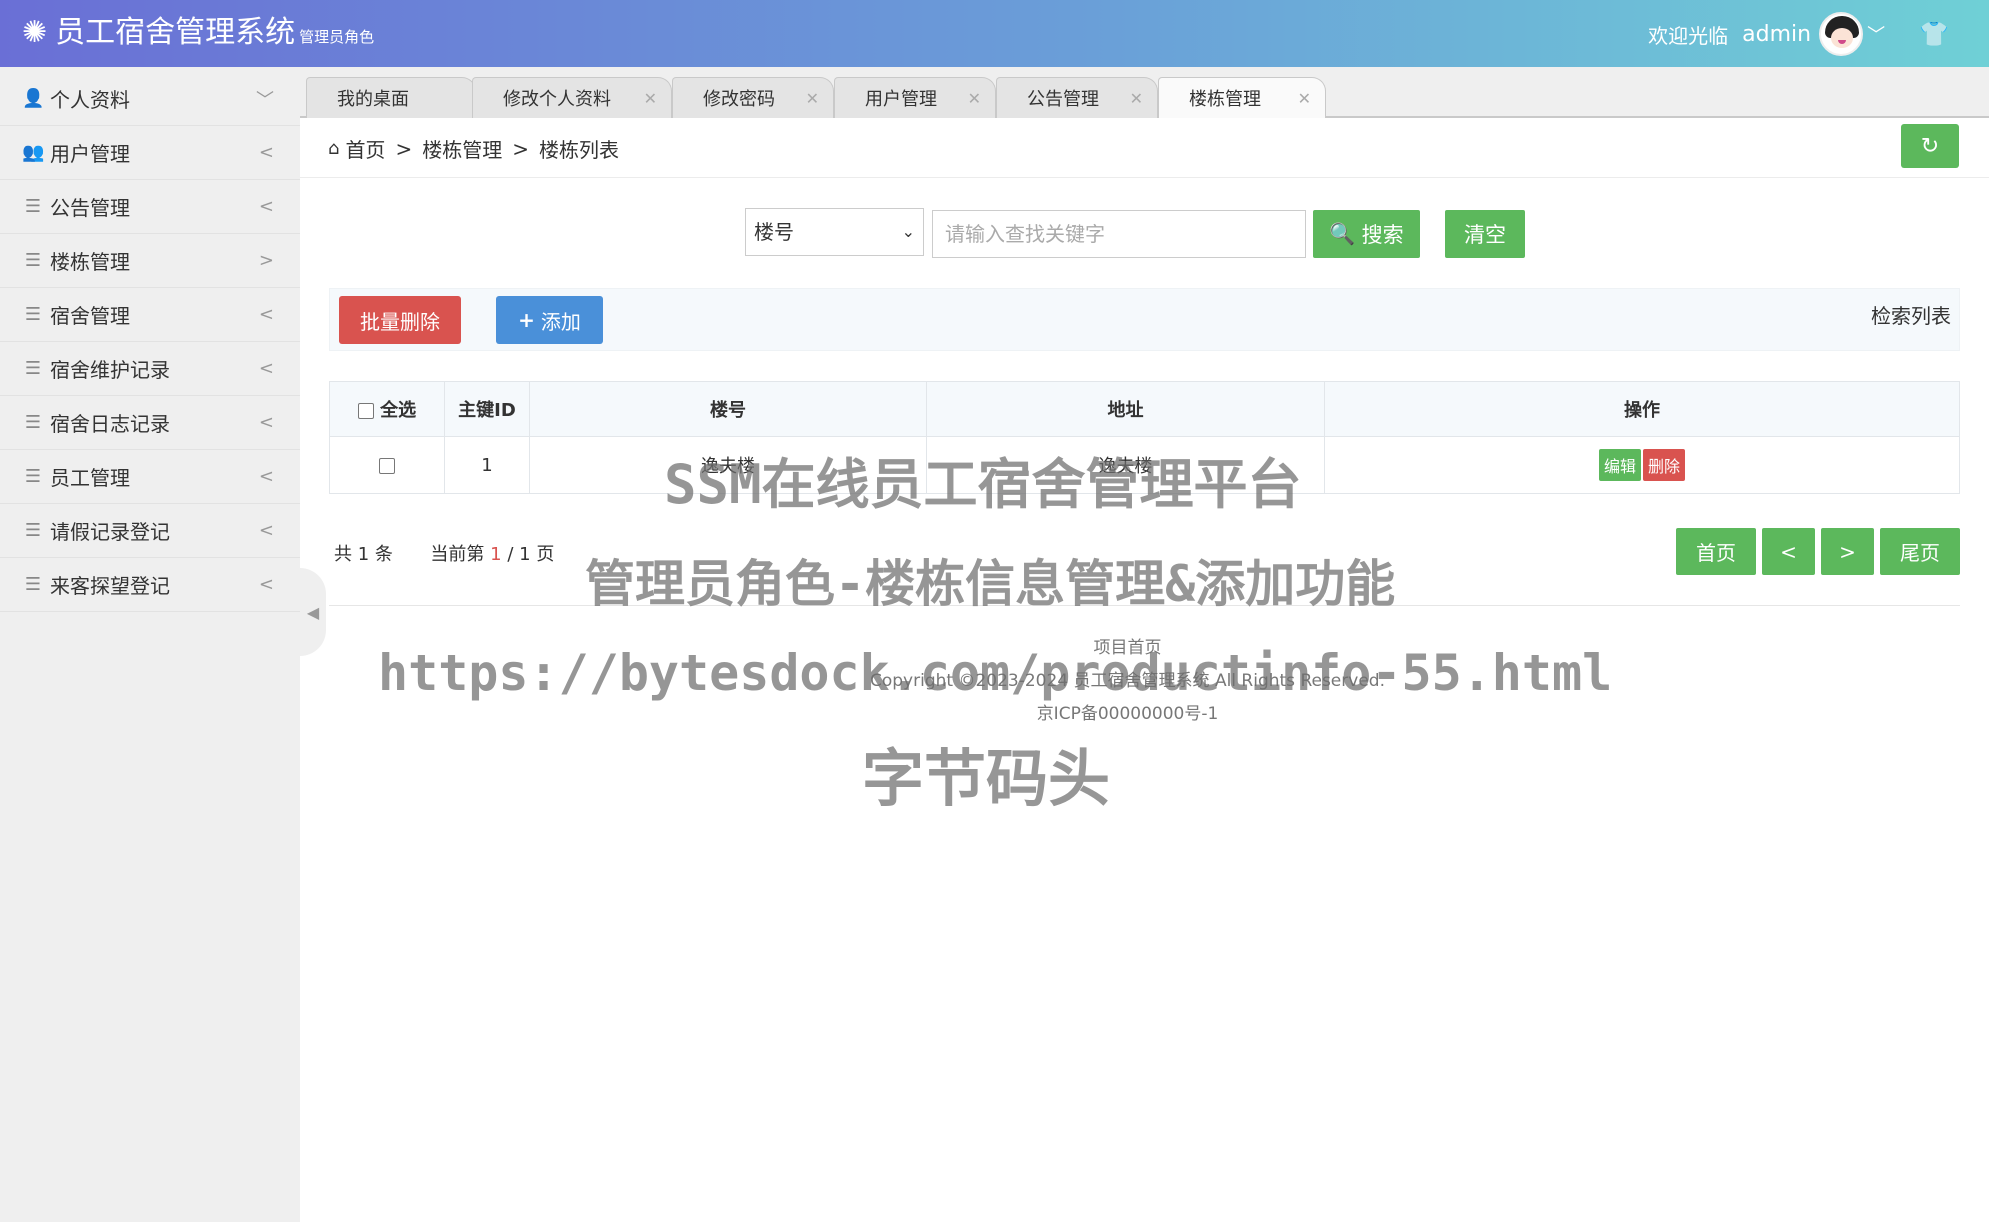  What do you see at coordinates (1225, 99) in the screenshot?
I see `tab-label: 楼栋管理` at bounding box center [1225, 99].